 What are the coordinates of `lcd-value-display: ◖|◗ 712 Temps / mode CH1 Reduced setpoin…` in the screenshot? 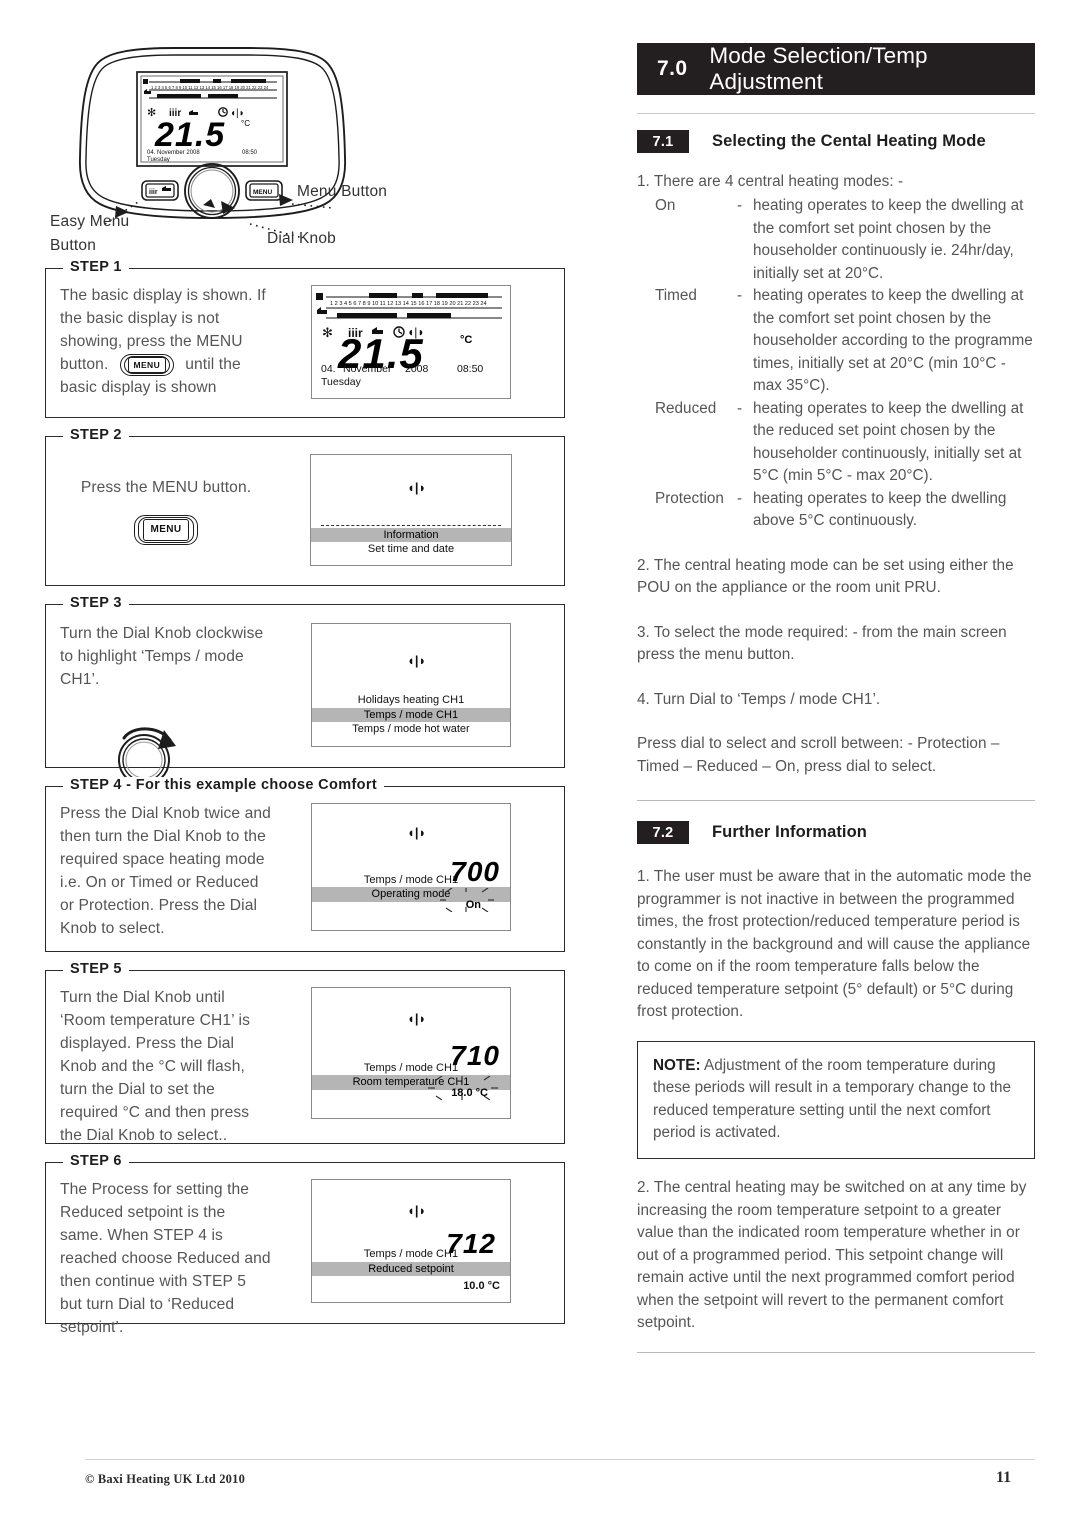 It's located at (411, 1241).